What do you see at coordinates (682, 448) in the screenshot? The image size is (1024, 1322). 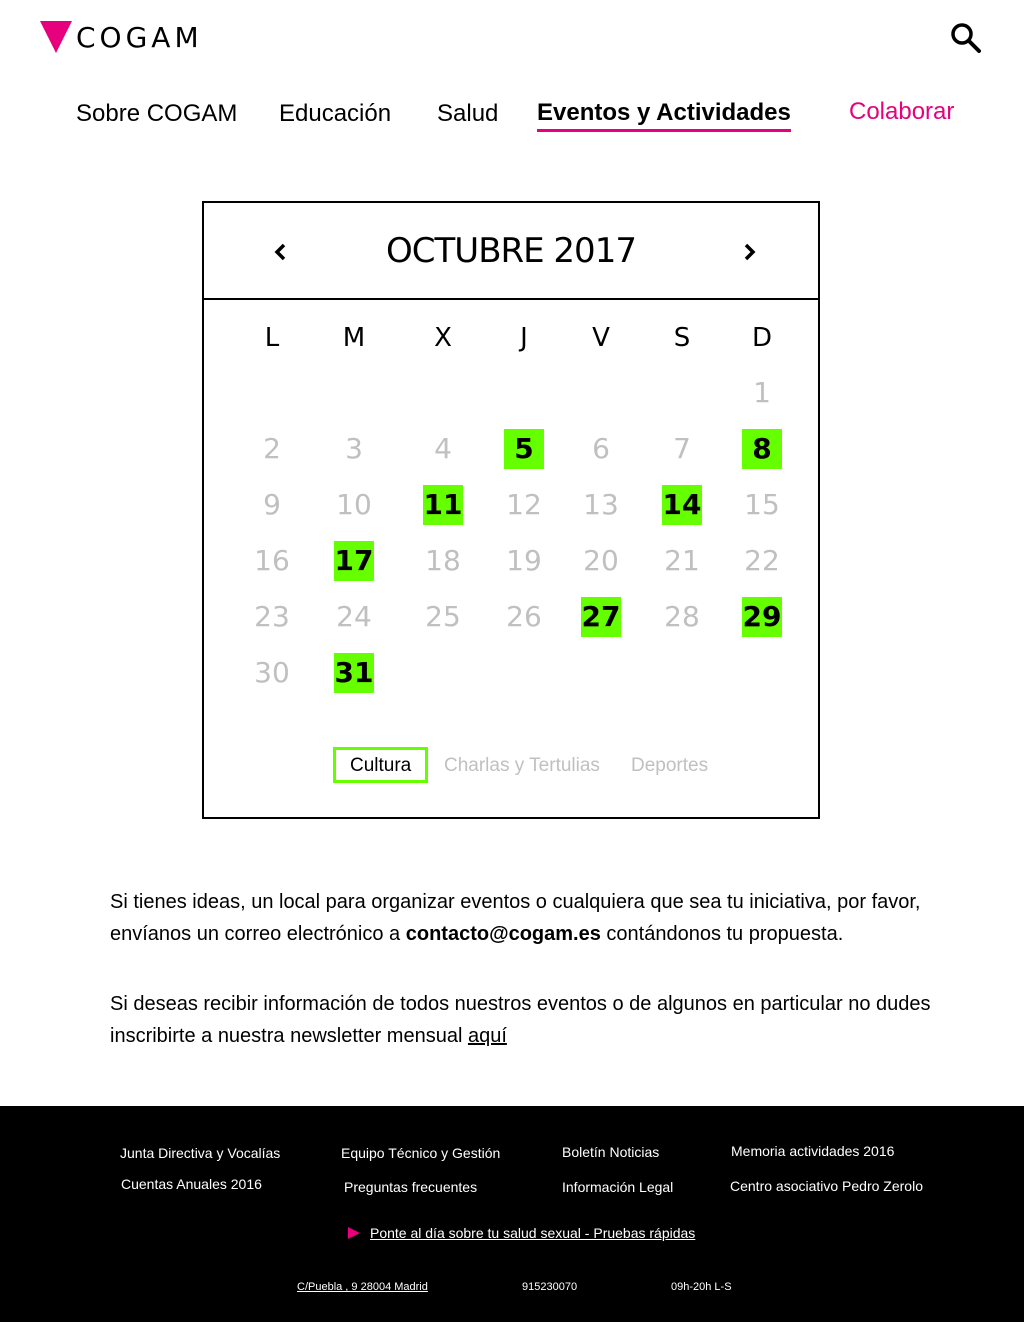 I see `calendar-day: 7` at bounding box center [682, 448].